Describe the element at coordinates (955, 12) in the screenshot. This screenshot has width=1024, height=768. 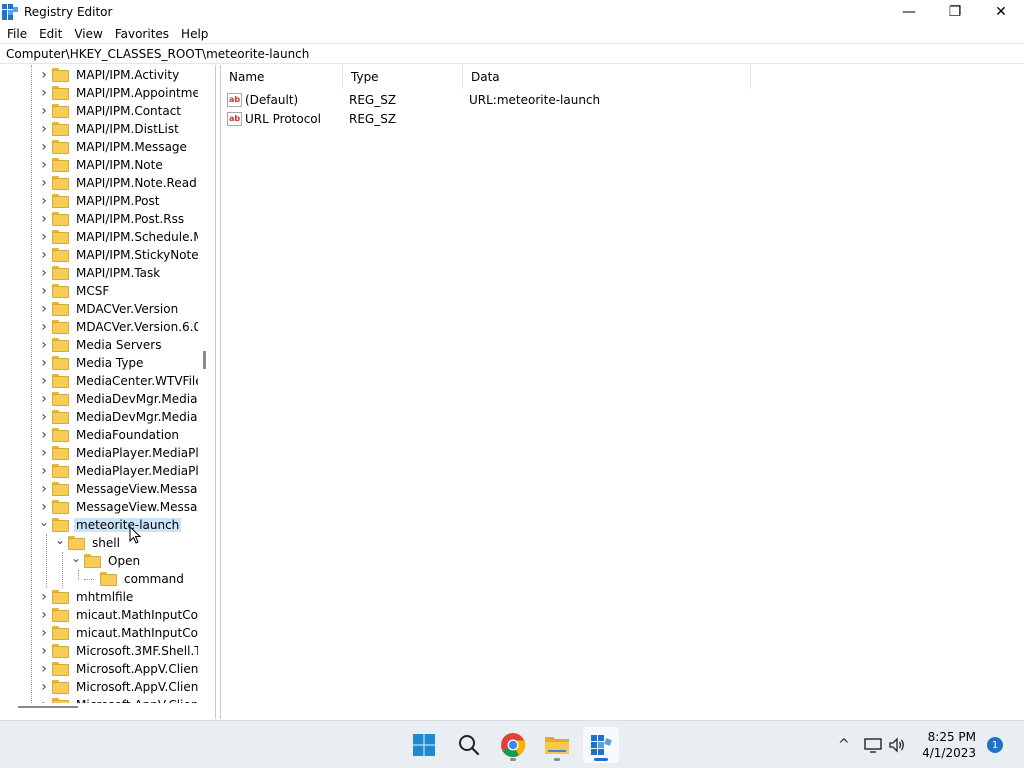
I see `restore-button: ❐` at that location.